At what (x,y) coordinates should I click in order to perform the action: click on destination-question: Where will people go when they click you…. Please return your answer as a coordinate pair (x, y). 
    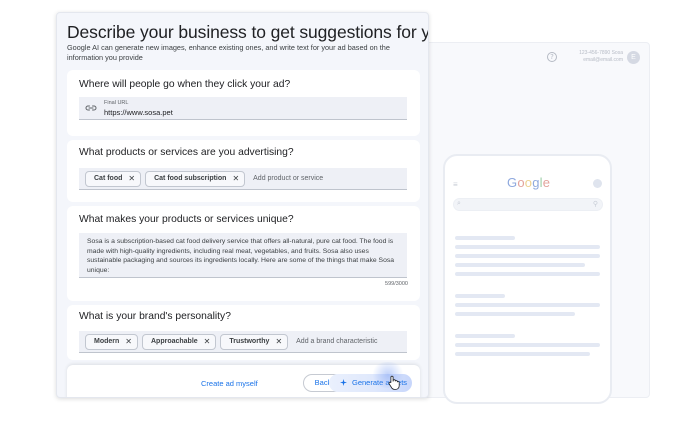
    Looking at the image, I should click on (185, 84).